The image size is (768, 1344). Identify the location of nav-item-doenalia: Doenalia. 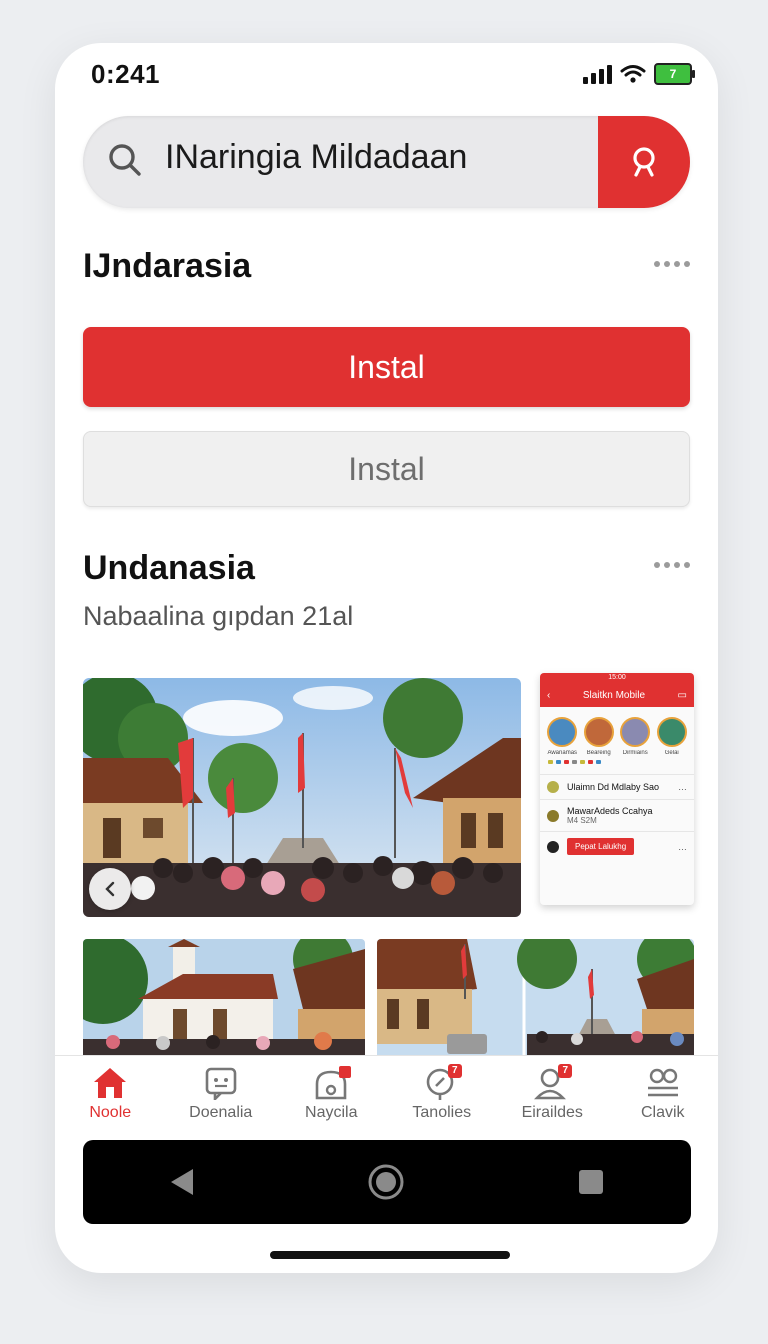
(221, 1097).